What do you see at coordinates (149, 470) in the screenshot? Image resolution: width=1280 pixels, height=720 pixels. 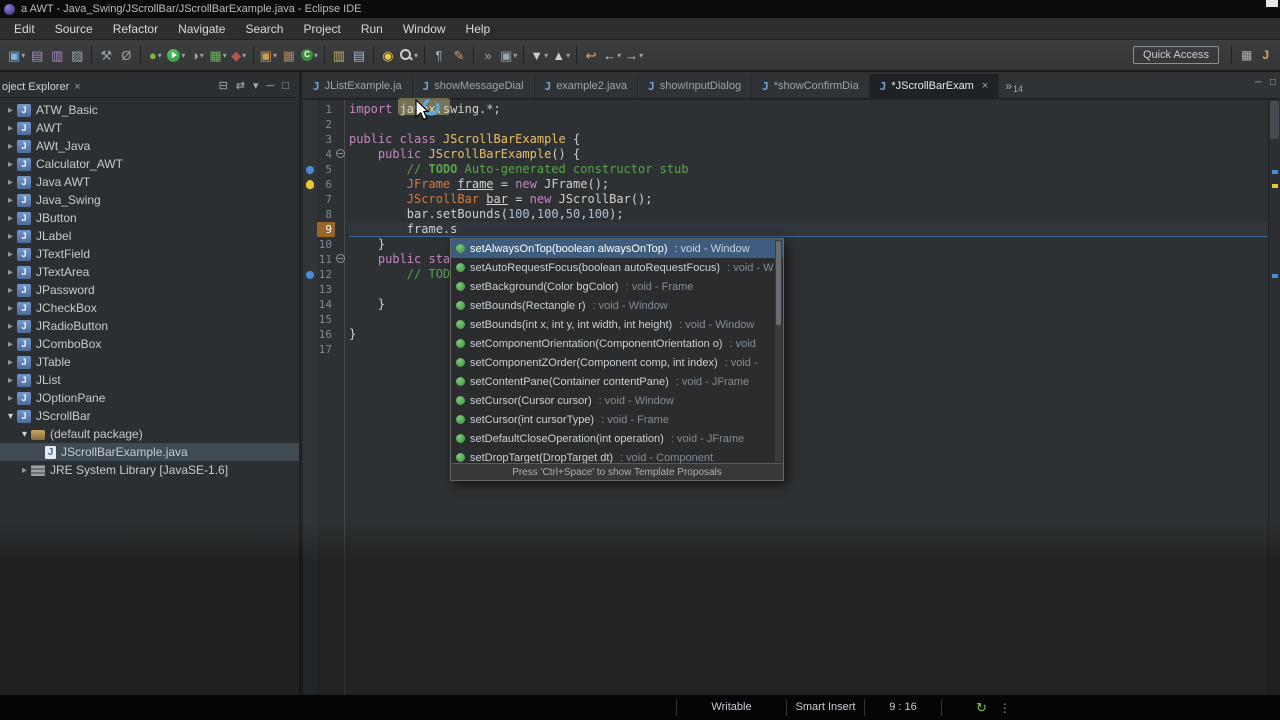 I see `tree-item-jre-system-library-javase-1-6: ▸ JRE System Library [JavaSE-1.6]` at bounding box center [149, 470].